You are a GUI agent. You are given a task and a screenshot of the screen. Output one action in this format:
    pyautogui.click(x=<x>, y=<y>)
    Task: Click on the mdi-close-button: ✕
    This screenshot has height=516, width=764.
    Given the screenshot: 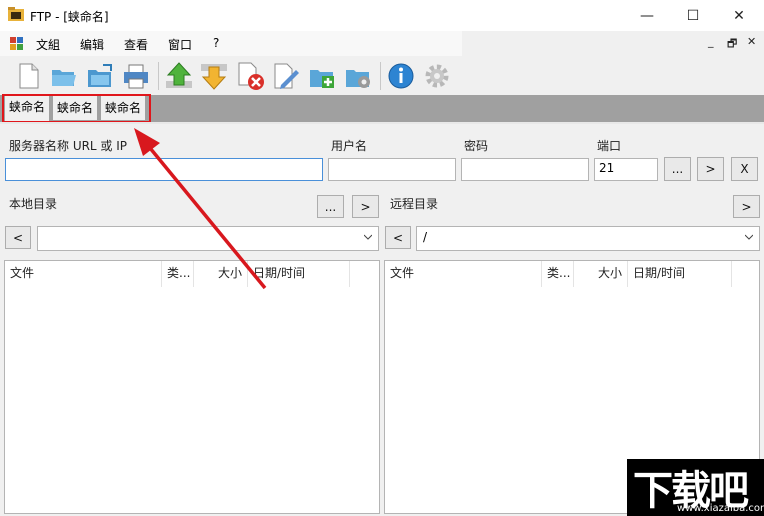 What is the action you would take?
    pyautogui.click(x=751, y=41)
    